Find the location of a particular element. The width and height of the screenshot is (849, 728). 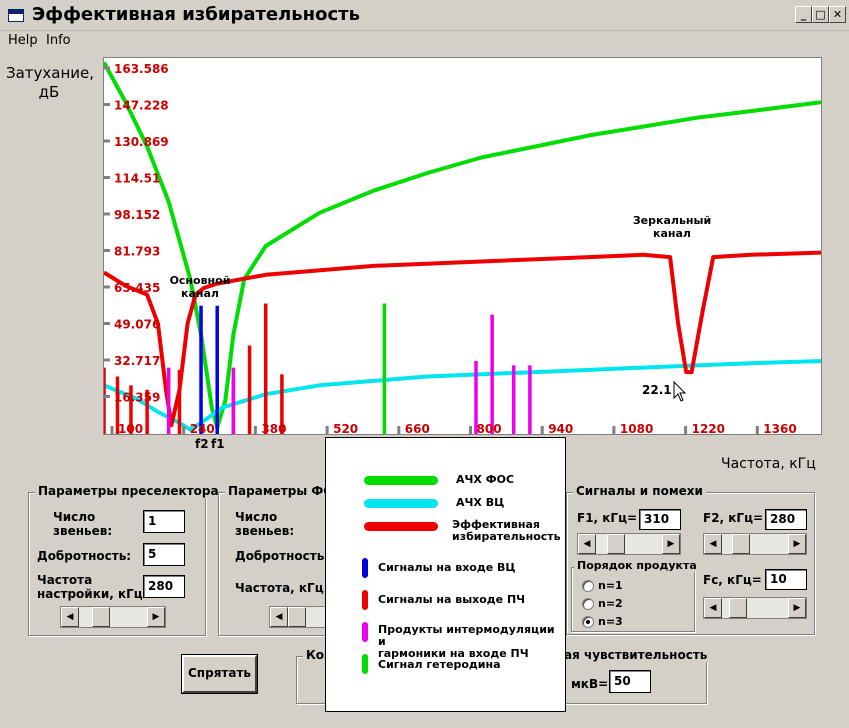

legend-bar-output-signals is located at coordinates (365, 600).